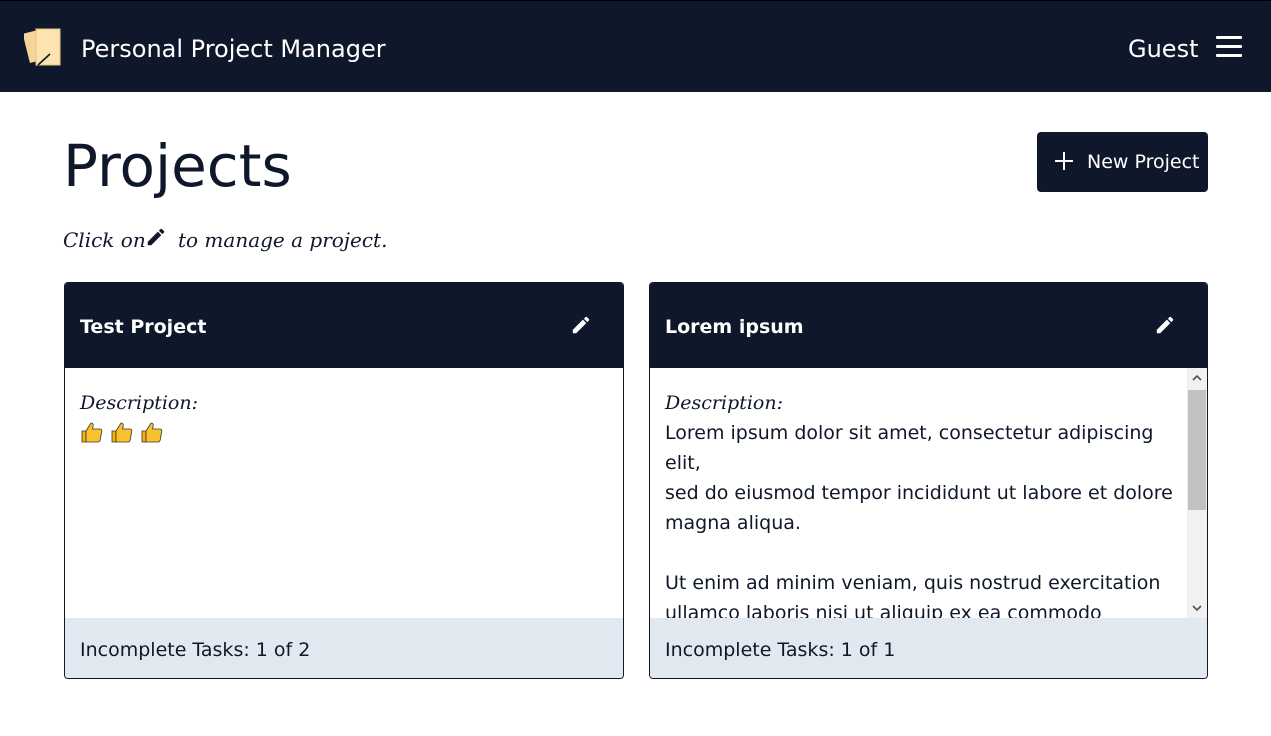 Image resolution: width=1271 pixels, height=736 pixels. Describe the element at coordinates (283, 240) in the screenshot. I see `hint-suffix: to manage a project.` at that location.